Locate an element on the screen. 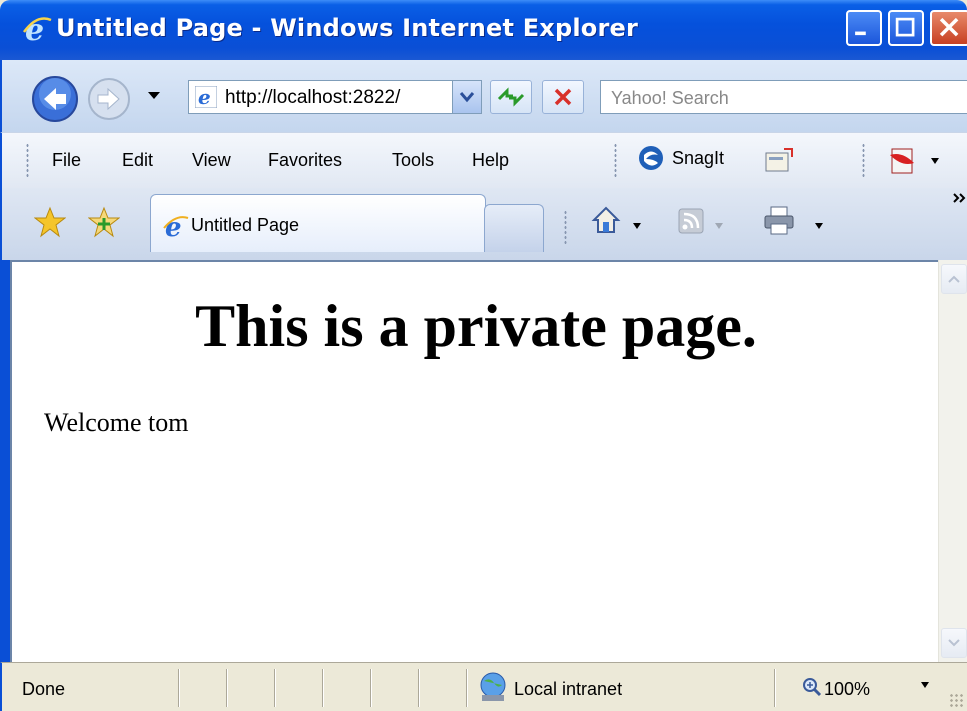 This screenshot has height=711, width=967. minimize-button is located at coordinates (864, 28).